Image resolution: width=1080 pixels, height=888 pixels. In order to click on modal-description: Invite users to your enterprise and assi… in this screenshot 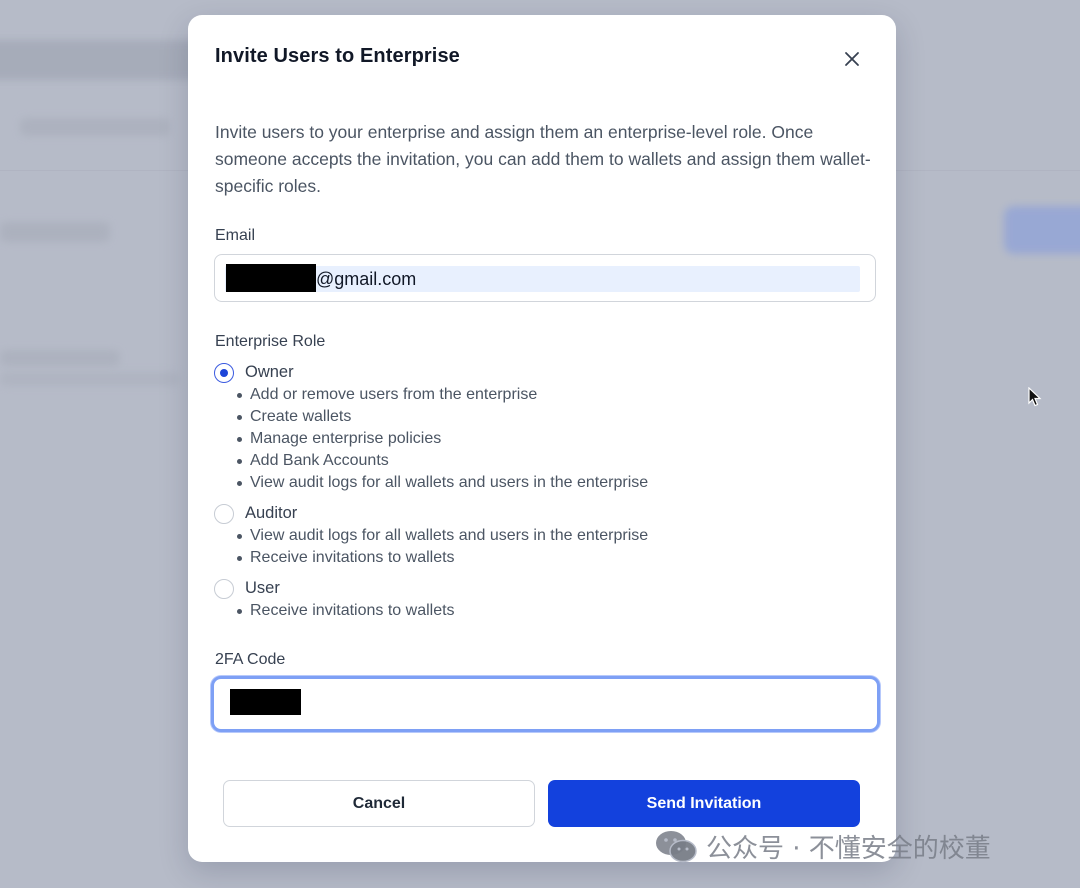, I will do `click(543, 159)`.